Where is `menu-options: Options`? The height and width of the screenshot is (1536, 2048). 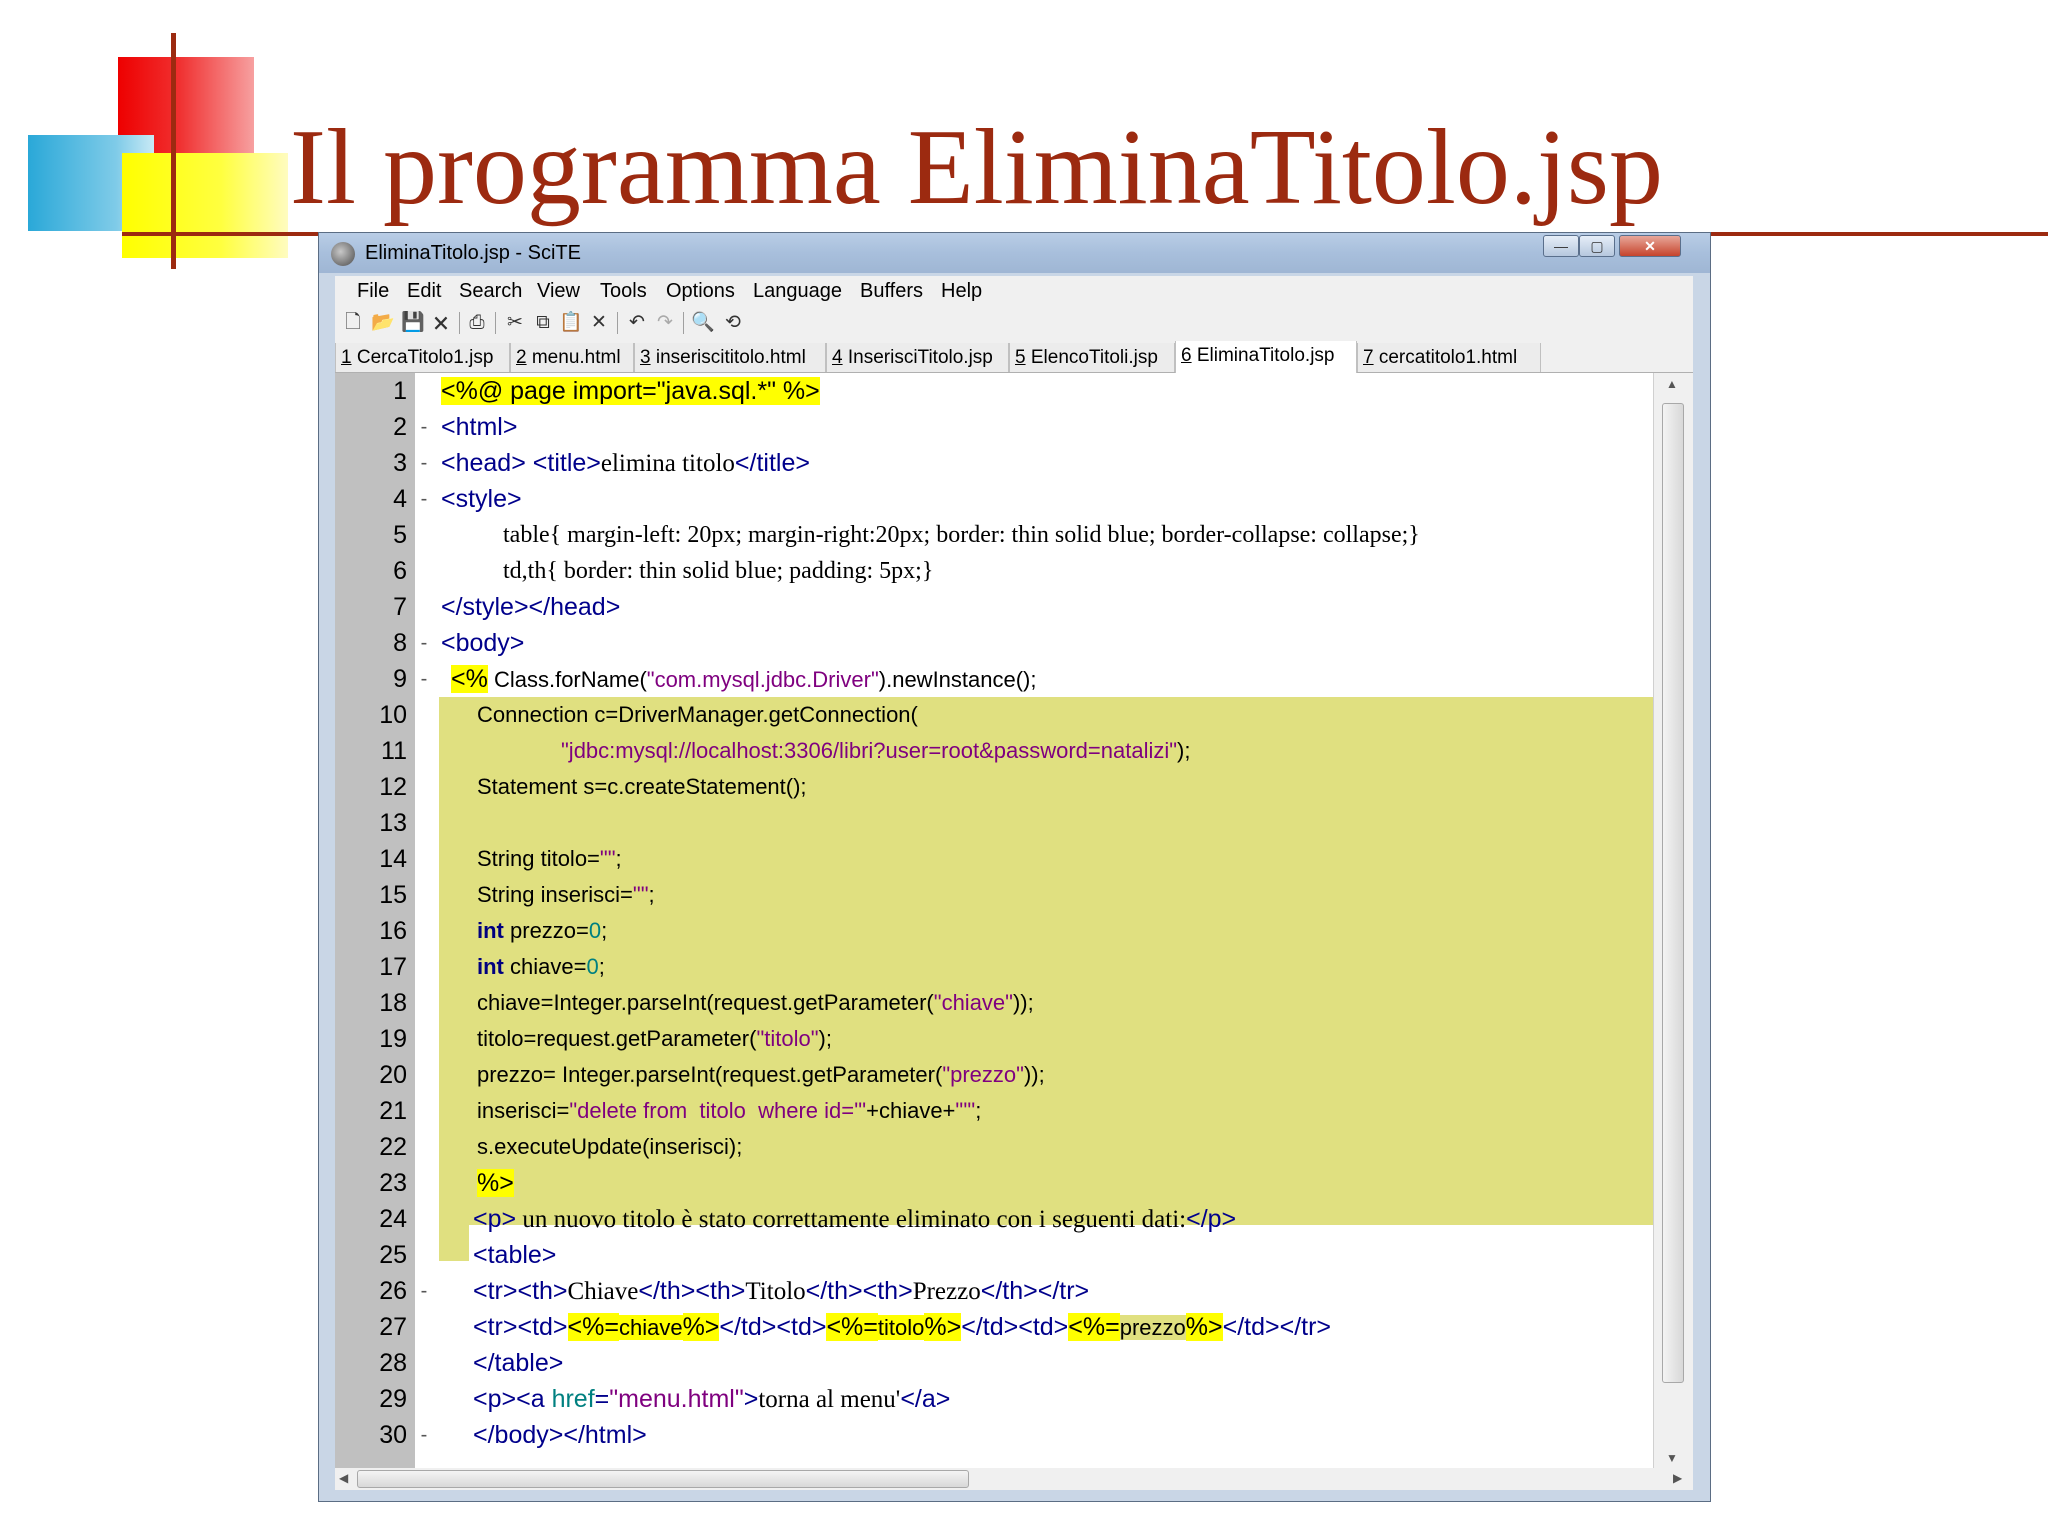 menu-options: Options is located at coordinates (700, 291).